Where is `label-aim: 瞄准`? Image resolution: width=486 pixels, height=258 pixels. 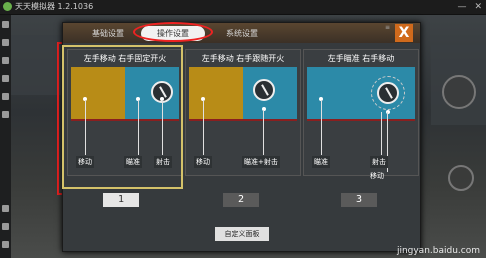
label-aim: 瞄准 is located at coordinates (321, 162).